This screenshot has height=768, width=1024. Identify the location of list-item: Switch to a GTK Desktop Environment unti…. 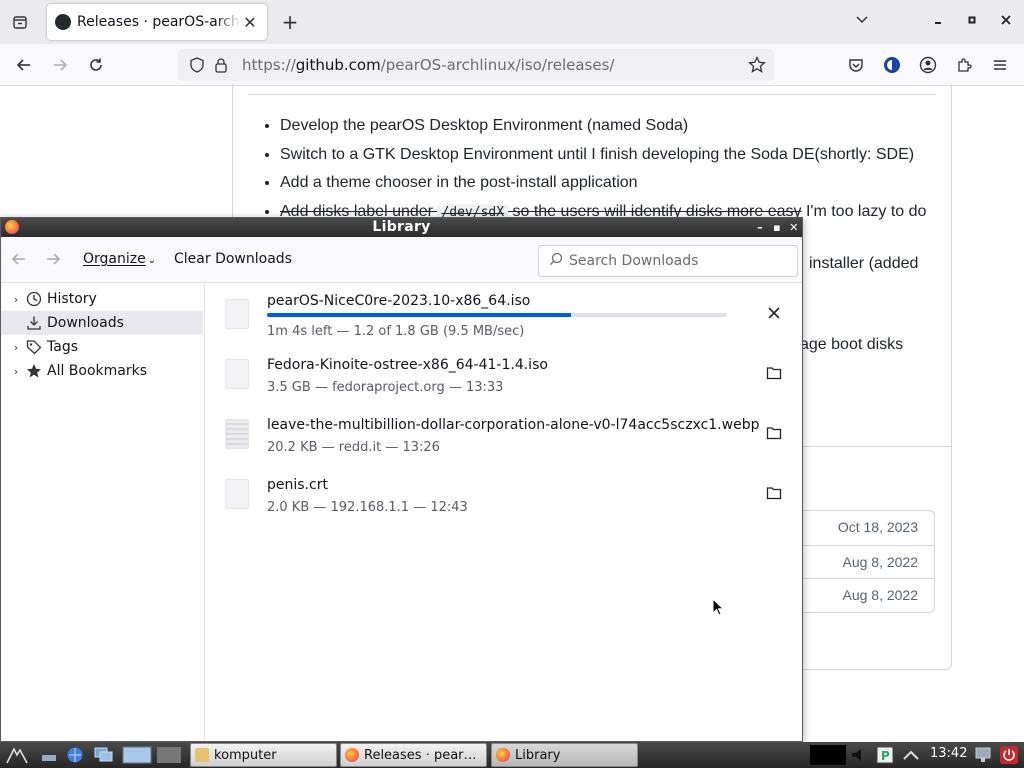
(613, 159).